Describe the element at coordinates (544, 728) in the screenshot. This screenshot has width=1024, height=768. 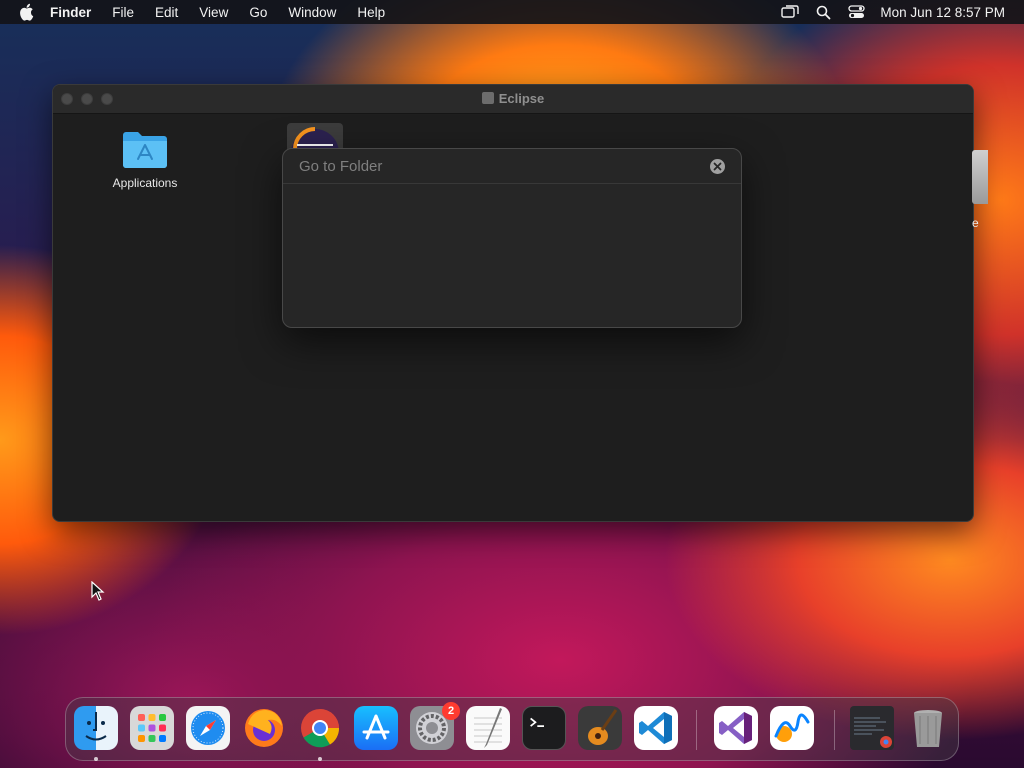
I see `terminal-icon` at that location.